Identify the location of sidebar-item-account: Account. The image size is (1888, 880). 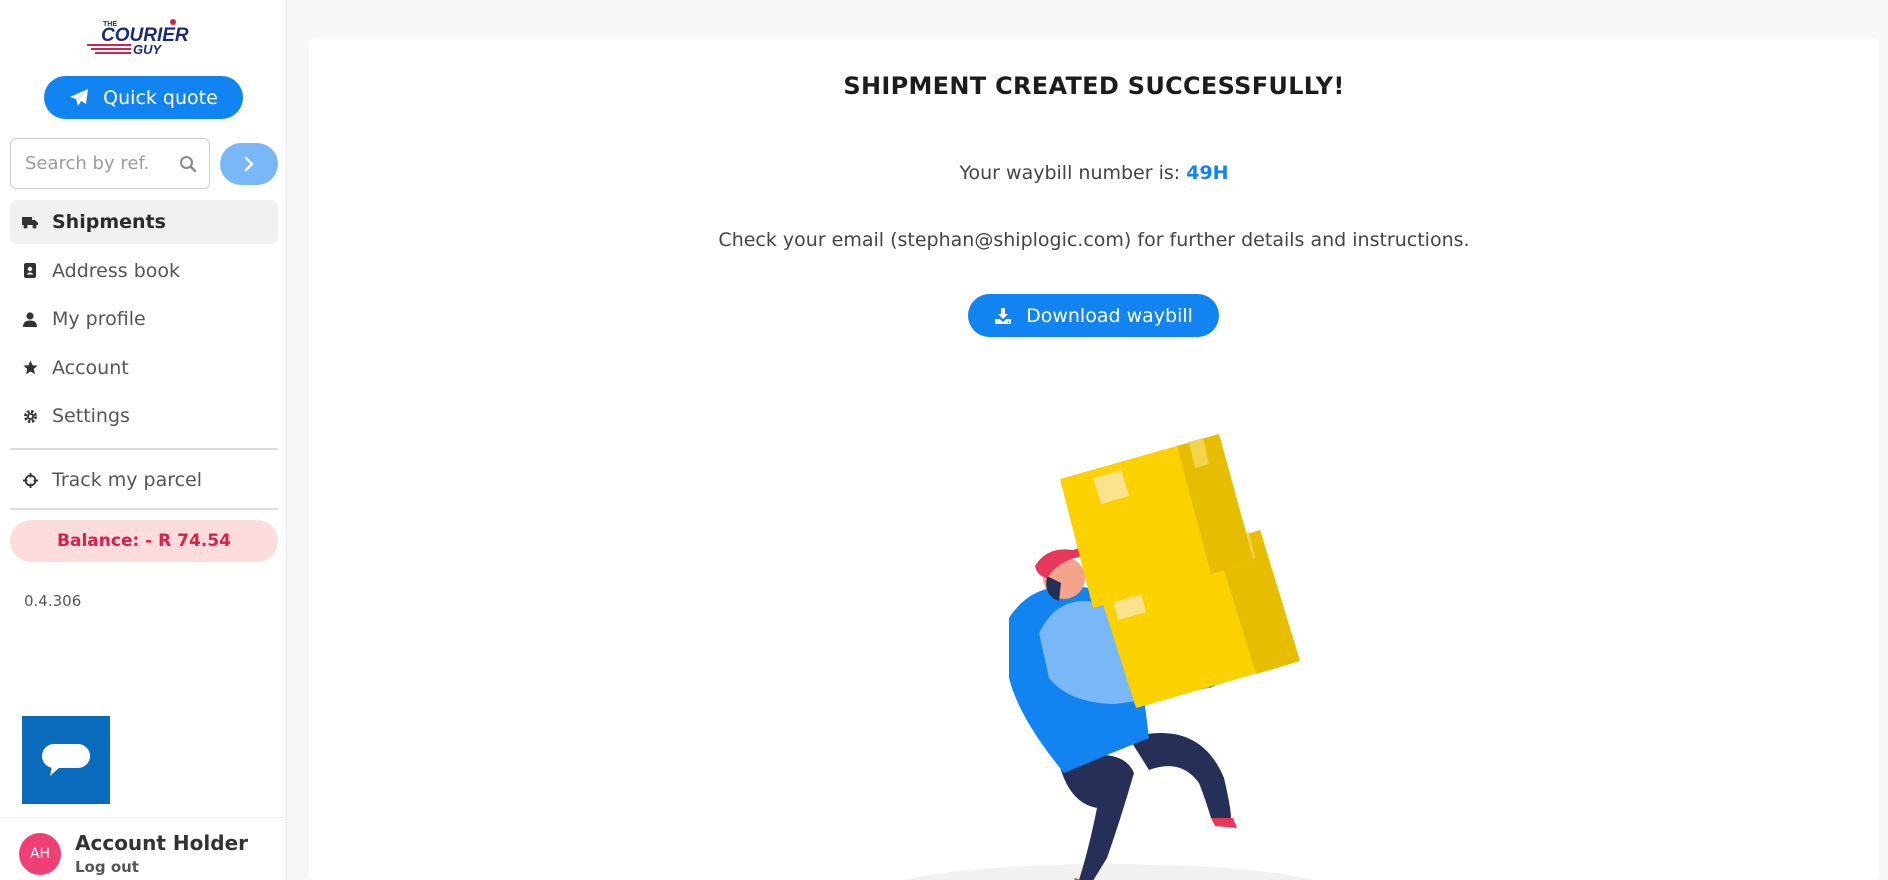
(144, 368).